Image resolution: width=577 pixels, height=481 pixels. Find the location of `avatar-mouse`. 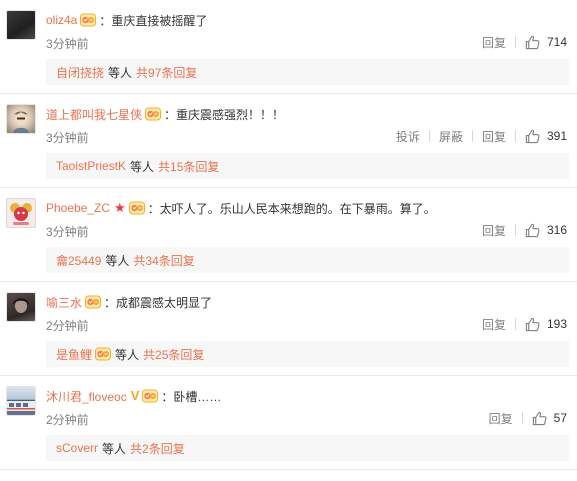

avatar-mouse is located at coordinates (21, 214).